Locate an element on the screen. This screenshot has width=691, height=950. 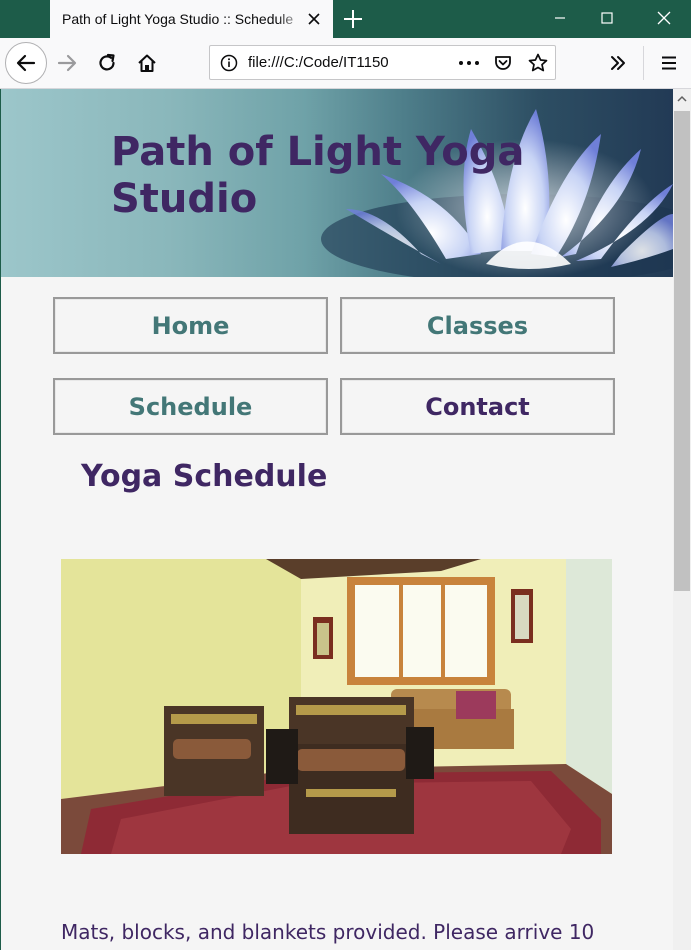
scroll-up-button is located at coordinates (682, 99).